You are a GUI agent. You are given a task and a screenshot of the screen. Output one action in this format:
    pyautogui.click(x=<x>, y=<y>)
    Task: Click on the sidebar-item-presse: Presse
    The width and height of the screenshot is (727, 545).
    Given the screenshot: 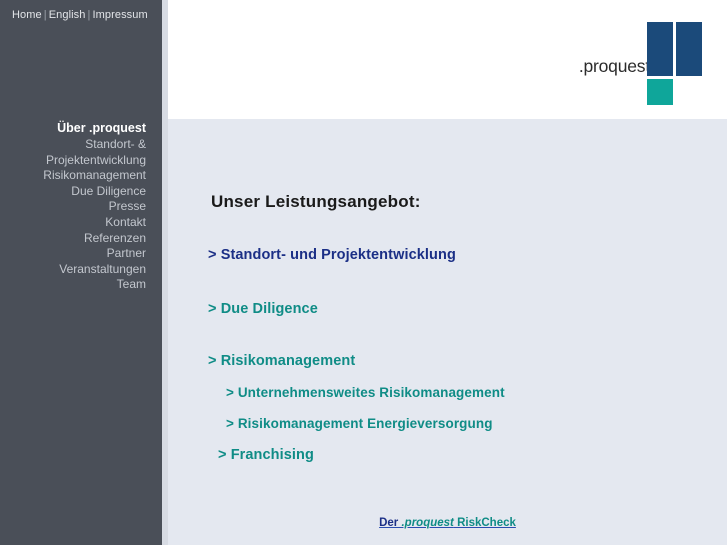 What is the action you would take?
    pyautogui.click(x=73, y=207)
    